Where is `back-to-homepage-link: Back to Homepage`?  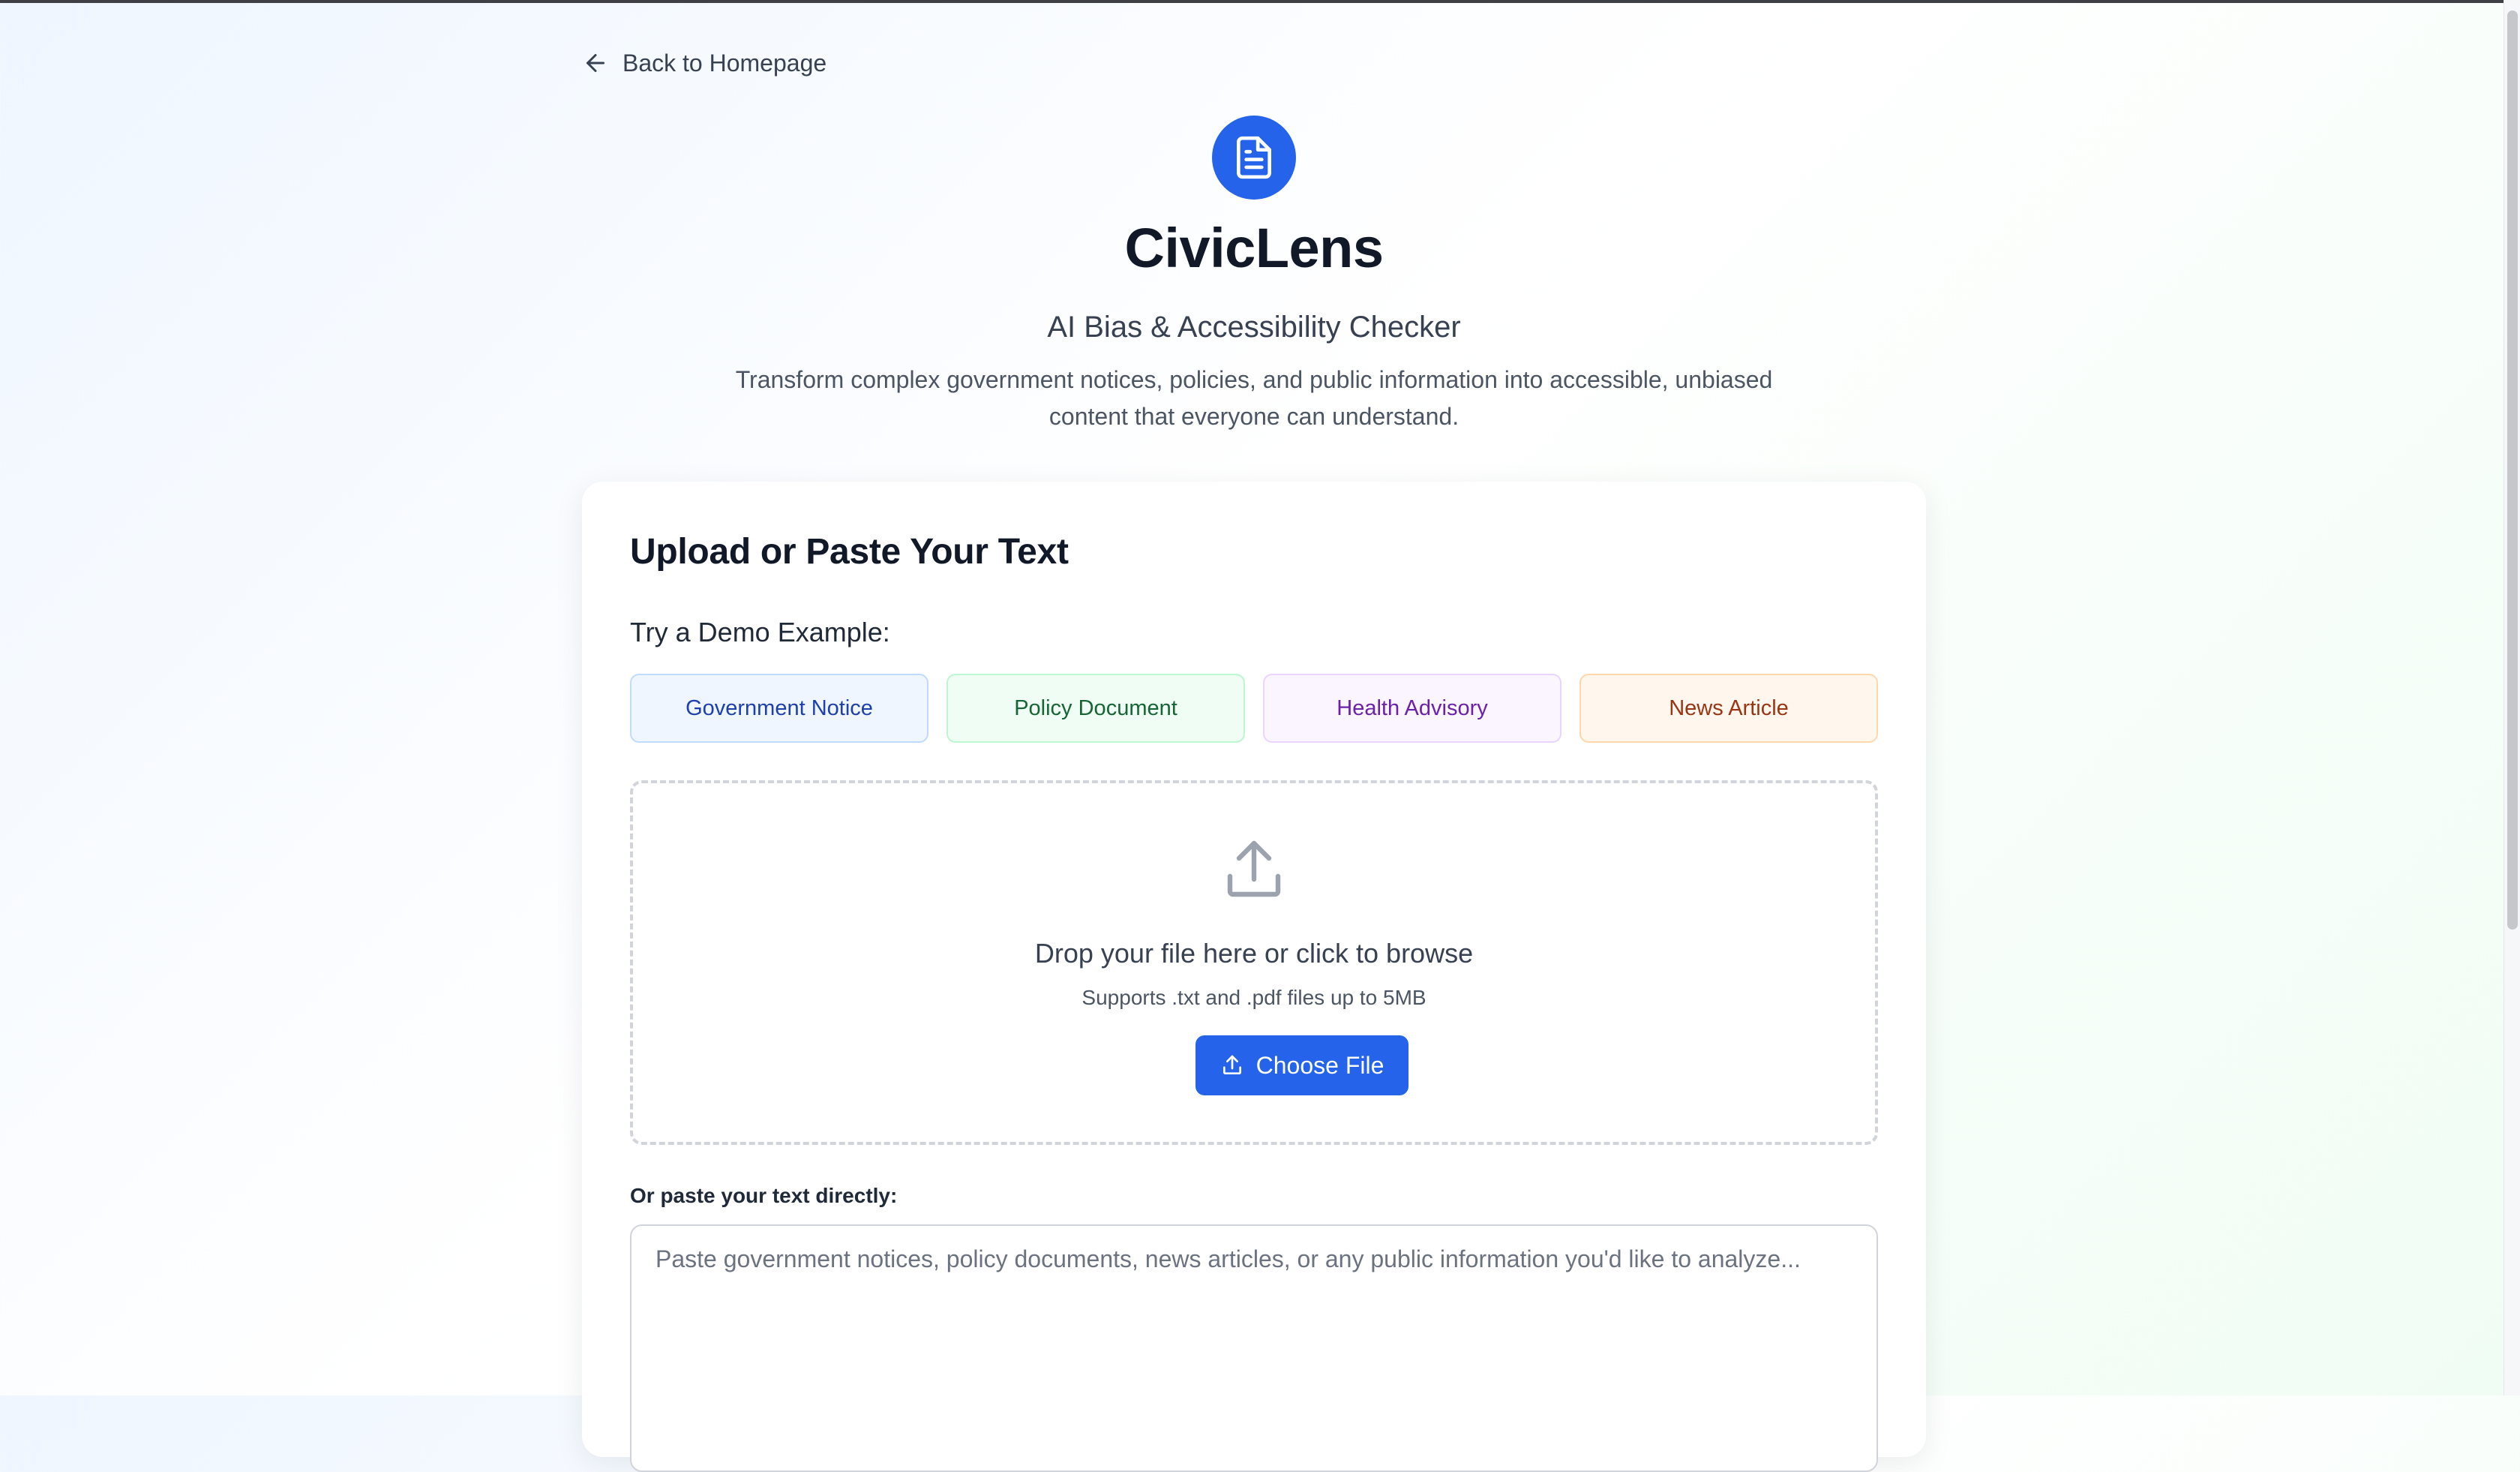 back-to-homepage-link: Back to Homepage is located at coordinates (704, 63).